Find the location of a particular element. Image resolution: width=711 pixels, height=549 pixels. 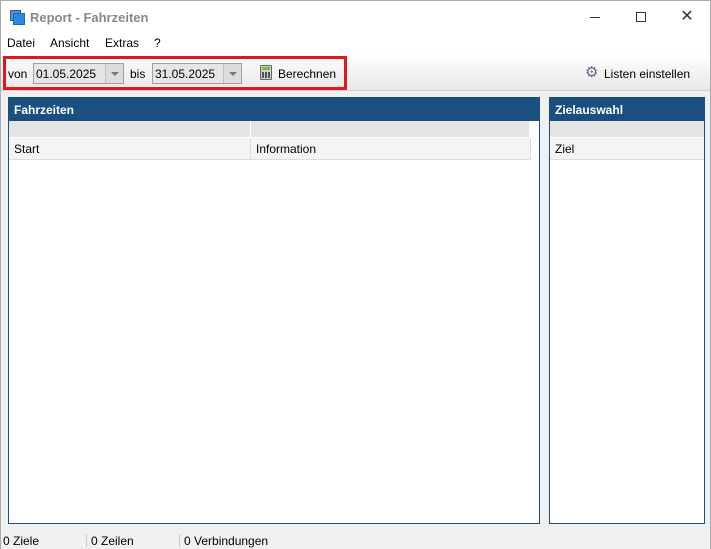

column-header-start: Start is located at coordinates (130, 148).